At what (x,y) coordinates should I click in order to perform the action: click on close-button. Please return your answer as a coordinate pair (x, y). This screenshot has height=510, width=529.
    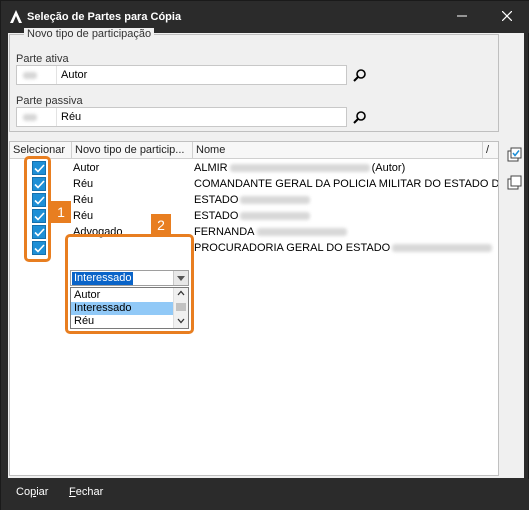
    Looking at the image, I should click on (507, 16).